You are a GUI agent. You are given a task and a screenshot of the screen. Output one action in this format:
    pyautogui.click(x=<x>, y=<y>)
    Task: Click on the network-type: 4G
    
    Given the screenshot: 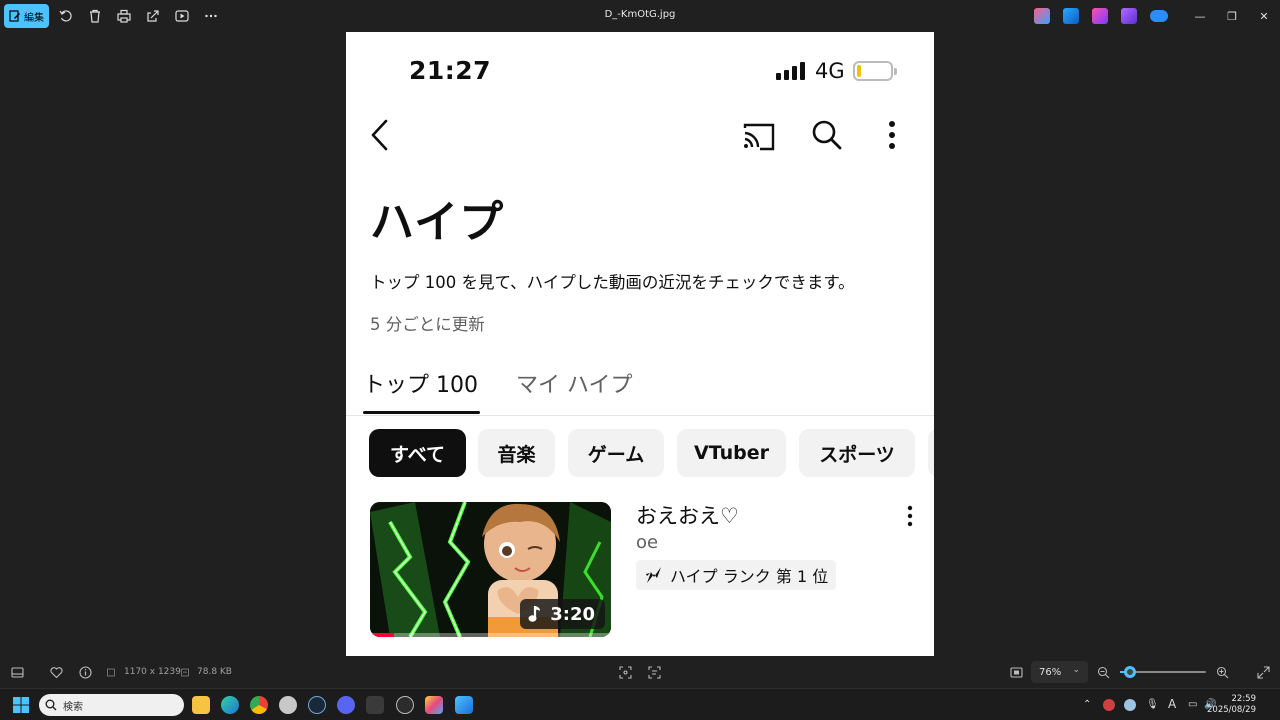 What is the action you would take?
    pyautogui.click(x=830, y=71)
    